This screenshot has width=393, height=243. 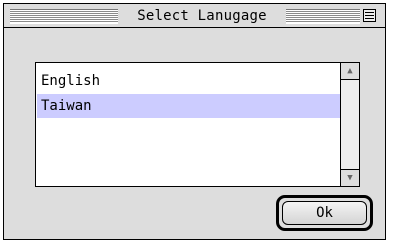 I want to click on dialog-title: Select Lanugage, so click(x=202, y=16).